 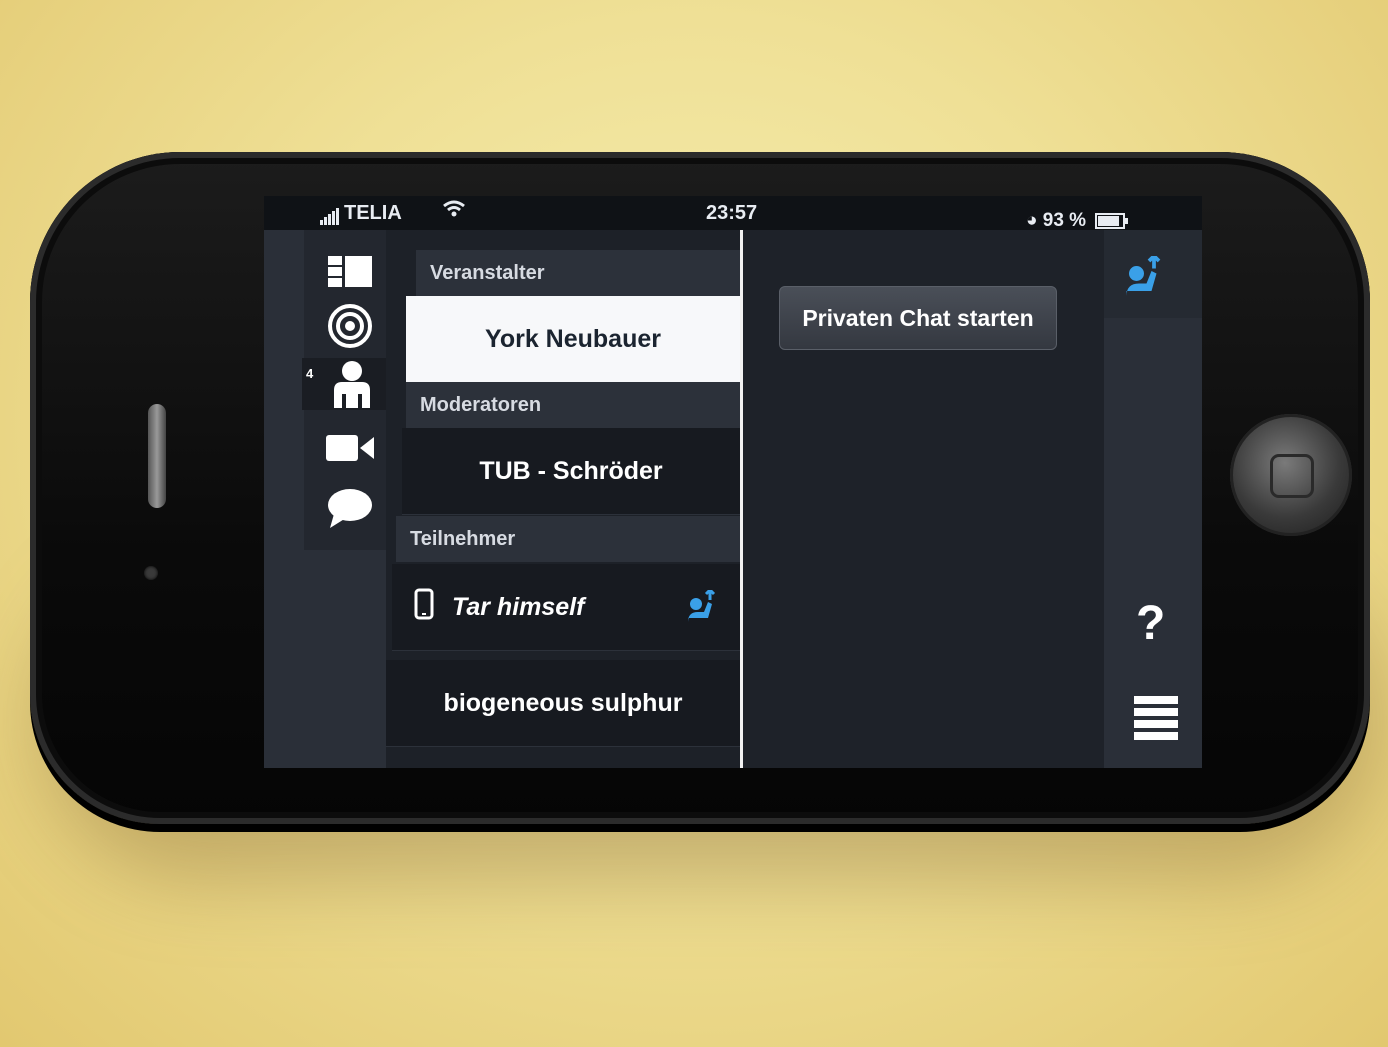 I want to click on list-item-moderator: TUB - Schröder, so click(x=571, y=471).